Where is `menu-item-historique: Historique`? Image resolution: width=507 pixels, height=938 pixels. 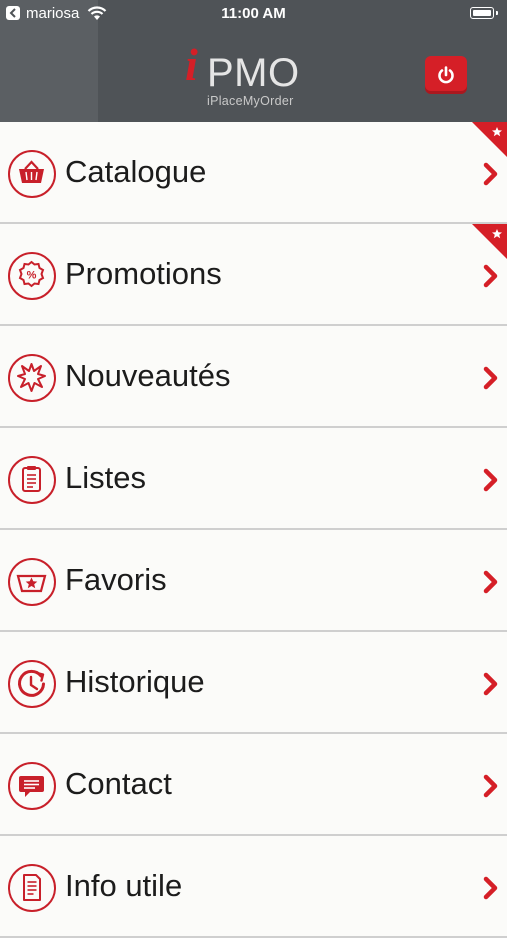 menu-item-historique: Historique is located at coordinates (253, 683).